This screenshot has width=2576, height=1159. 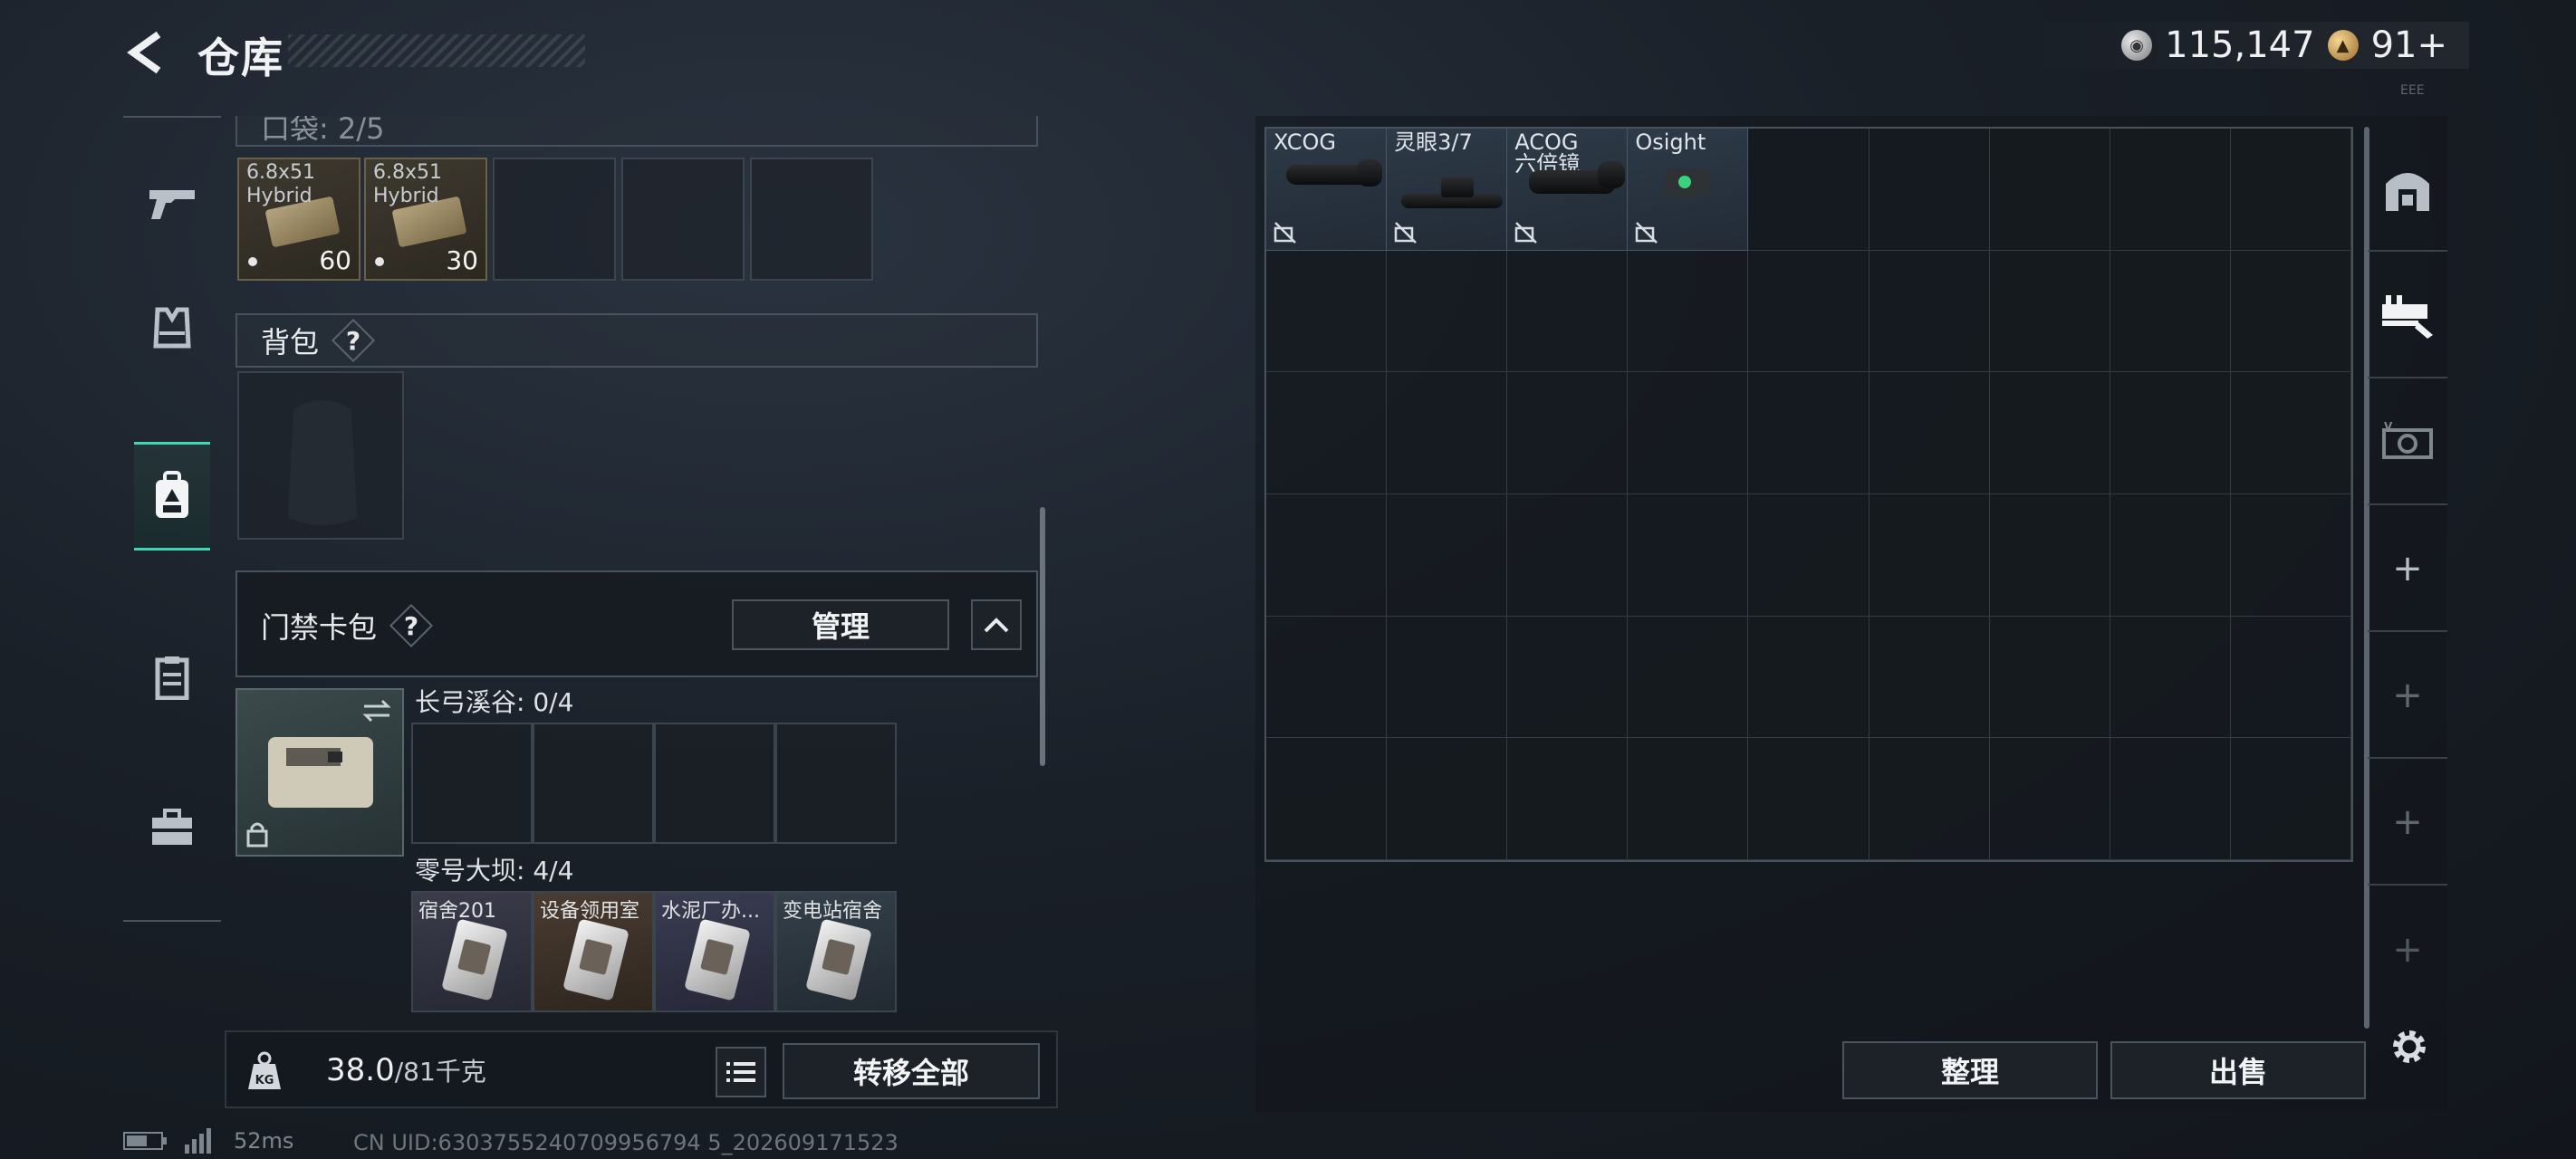 What do you see at coordinates (911, 1071) in the screenshot?
I see `transfer-all-button: 转移全部` at bounding box center [911, 1071].